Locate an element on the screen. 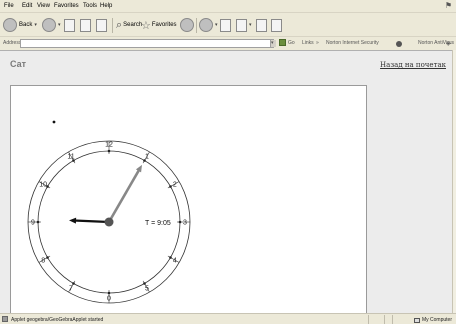 Image resolution: width=456 pixels, height=324 pixels. history-icon is located at coordinates (187, 25).